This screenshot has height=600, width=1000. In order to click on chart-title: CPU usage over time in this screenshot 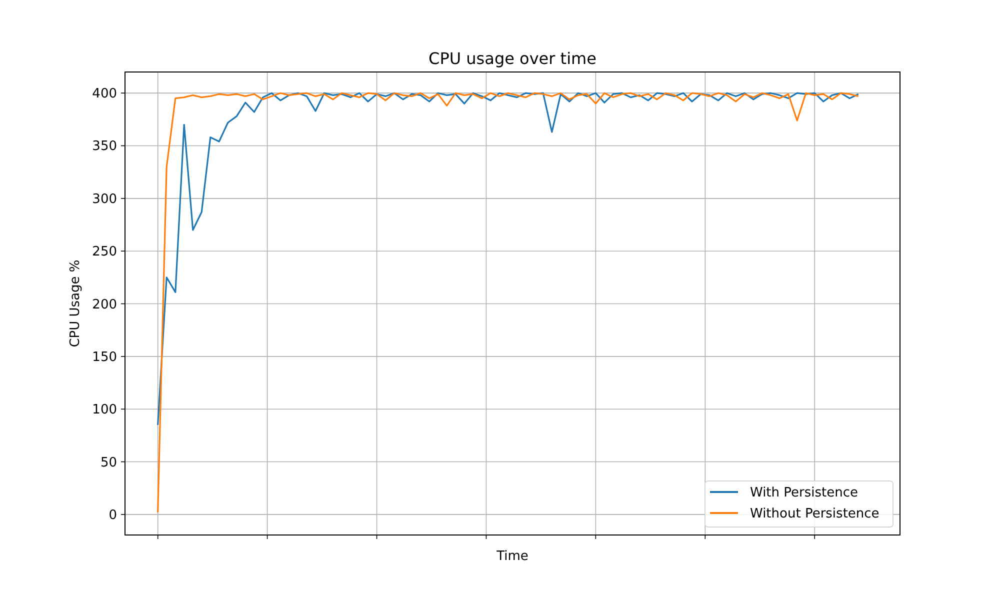, I will do `click(512, 58)`.